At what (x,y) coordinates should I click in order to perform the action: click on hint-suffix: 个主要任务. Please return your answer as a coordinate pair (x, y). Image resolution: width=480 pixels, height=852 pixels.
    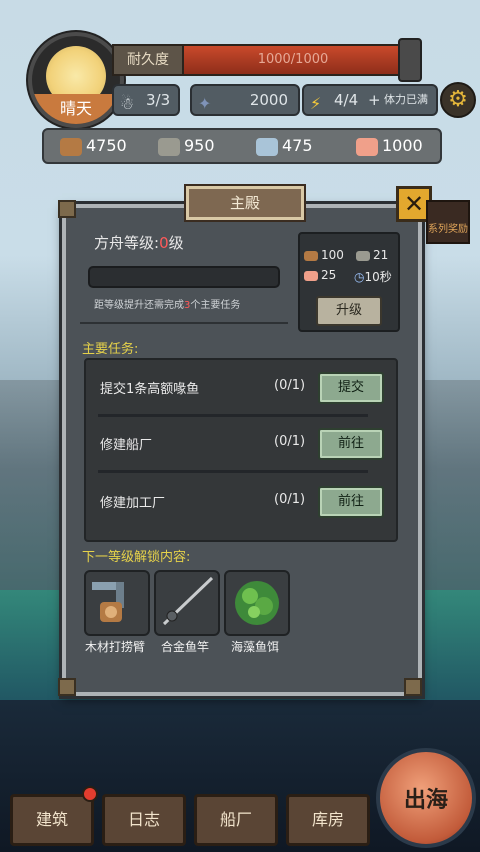
    Looking at the image, I should click on (215, 305).